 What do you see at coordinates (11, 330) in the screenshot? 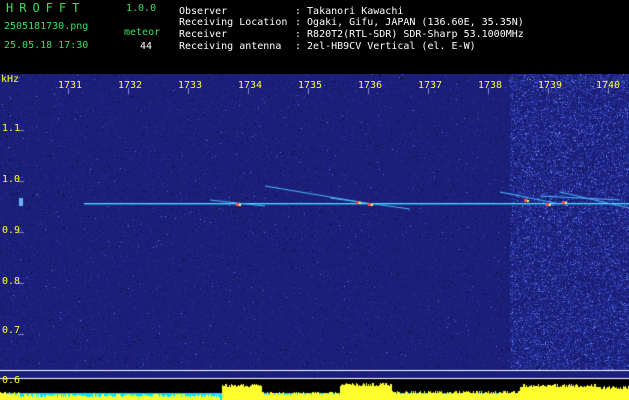
I see `y-tick-label: 0.7` at bounding box center [11, 330].